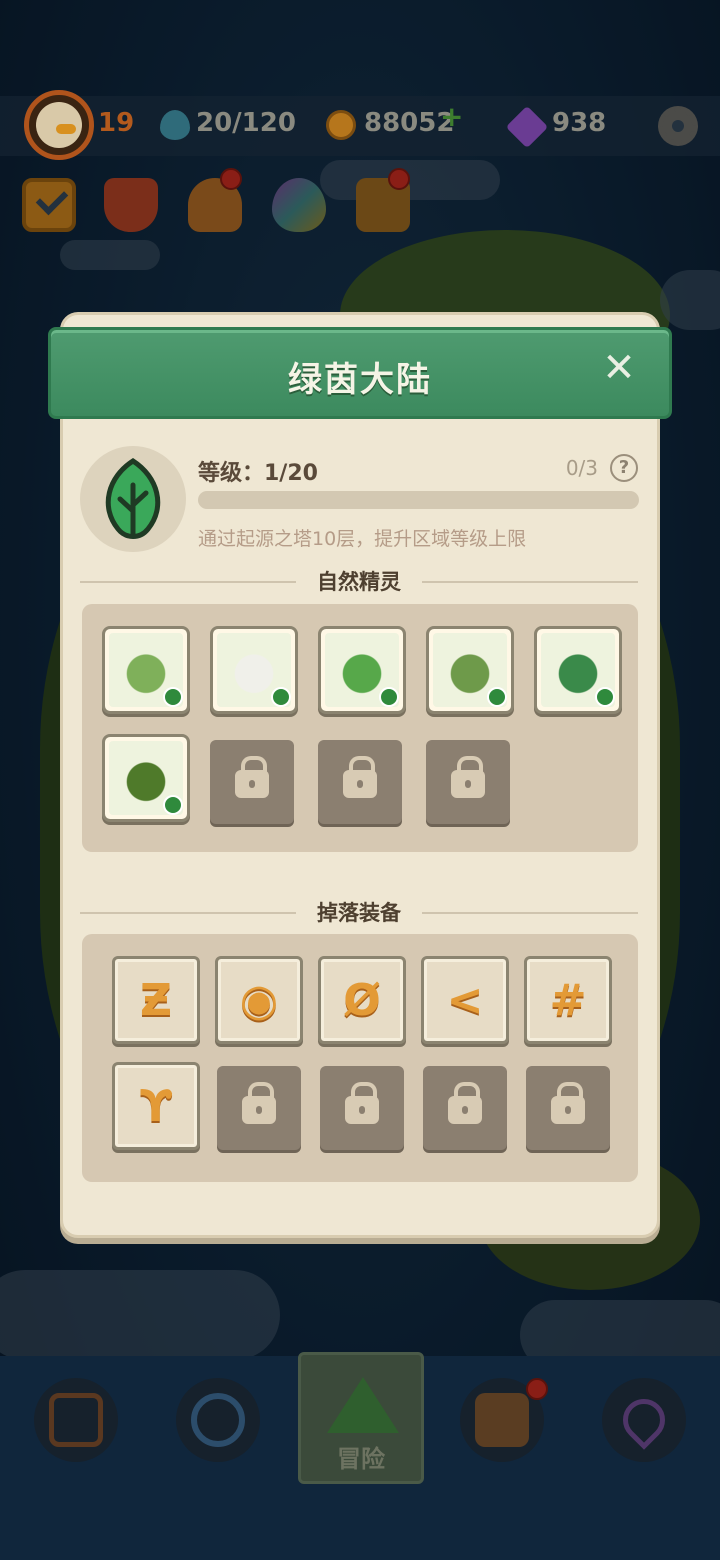  Describe the element at coordinates (246, 123) in the screenshot. I see `stamina-value: 20/120` at that location.